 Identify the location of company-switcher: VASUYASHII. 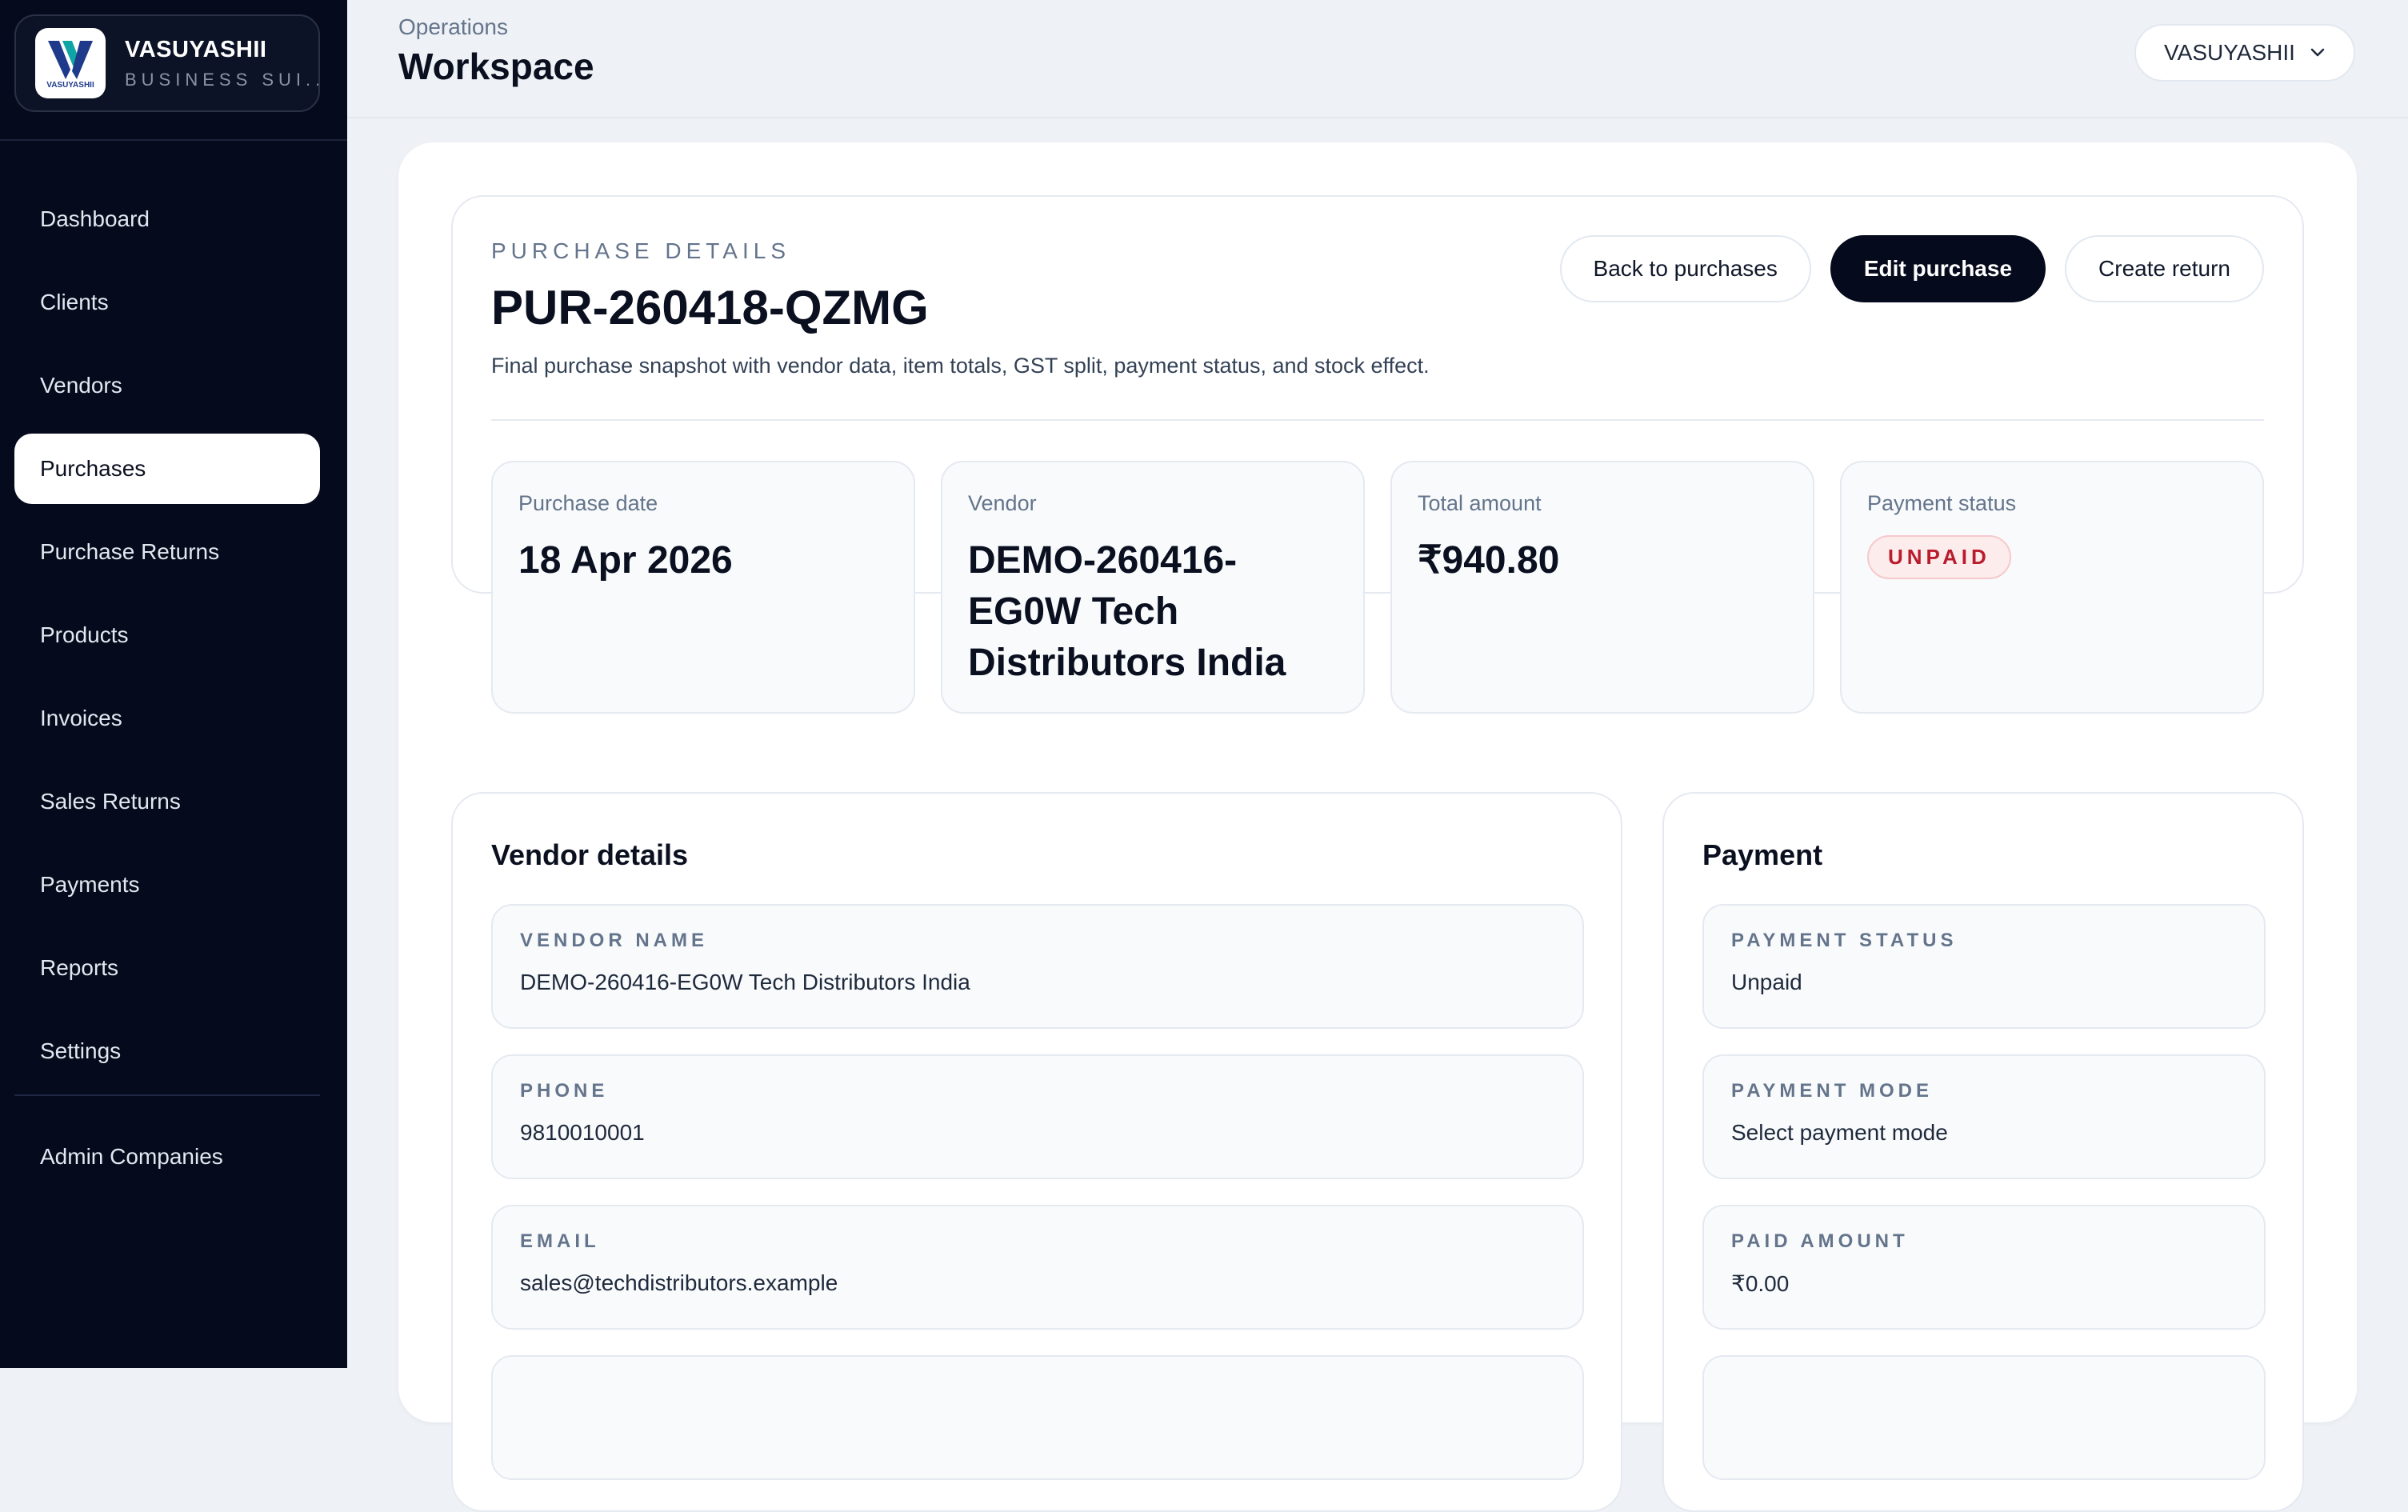
(2244, 53).